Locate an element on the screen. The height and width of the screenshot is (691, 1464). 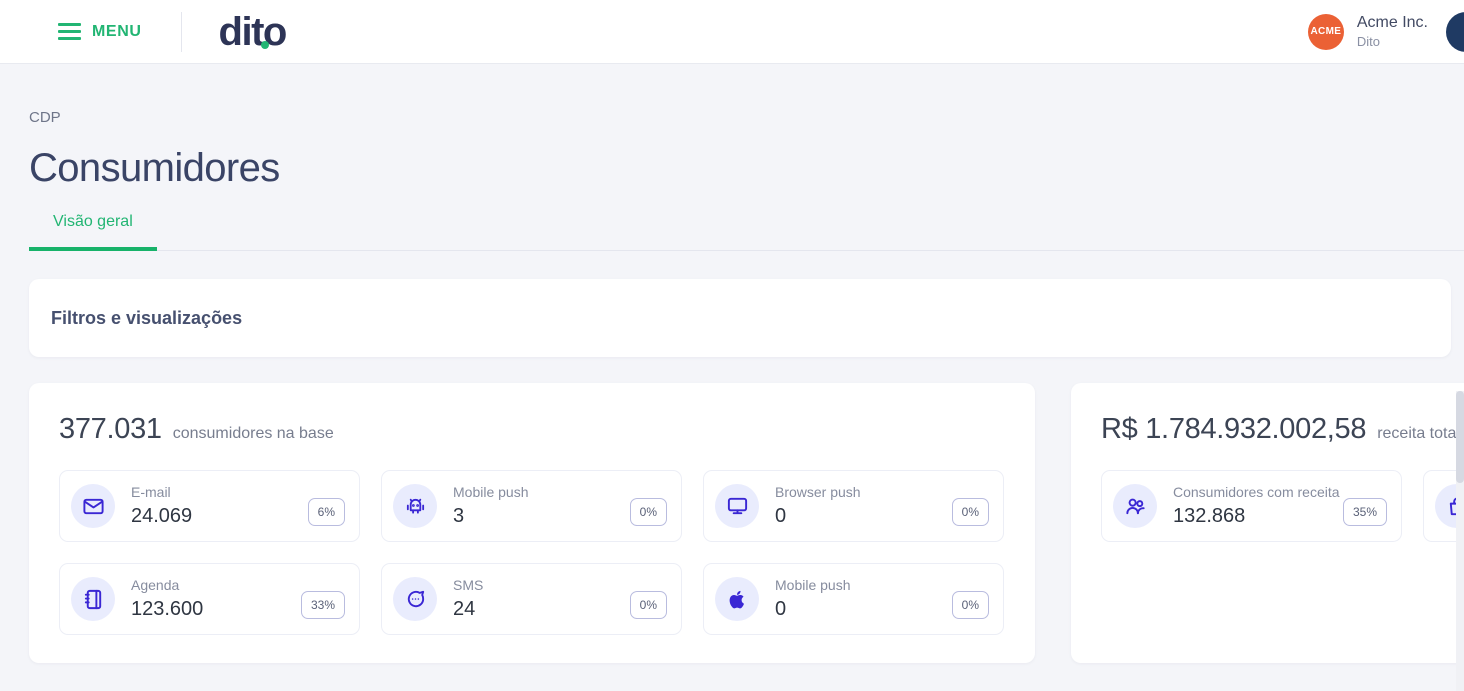
top-bar-right: ACME Acme Inc. Dito is located at coordinates (1385, 32).